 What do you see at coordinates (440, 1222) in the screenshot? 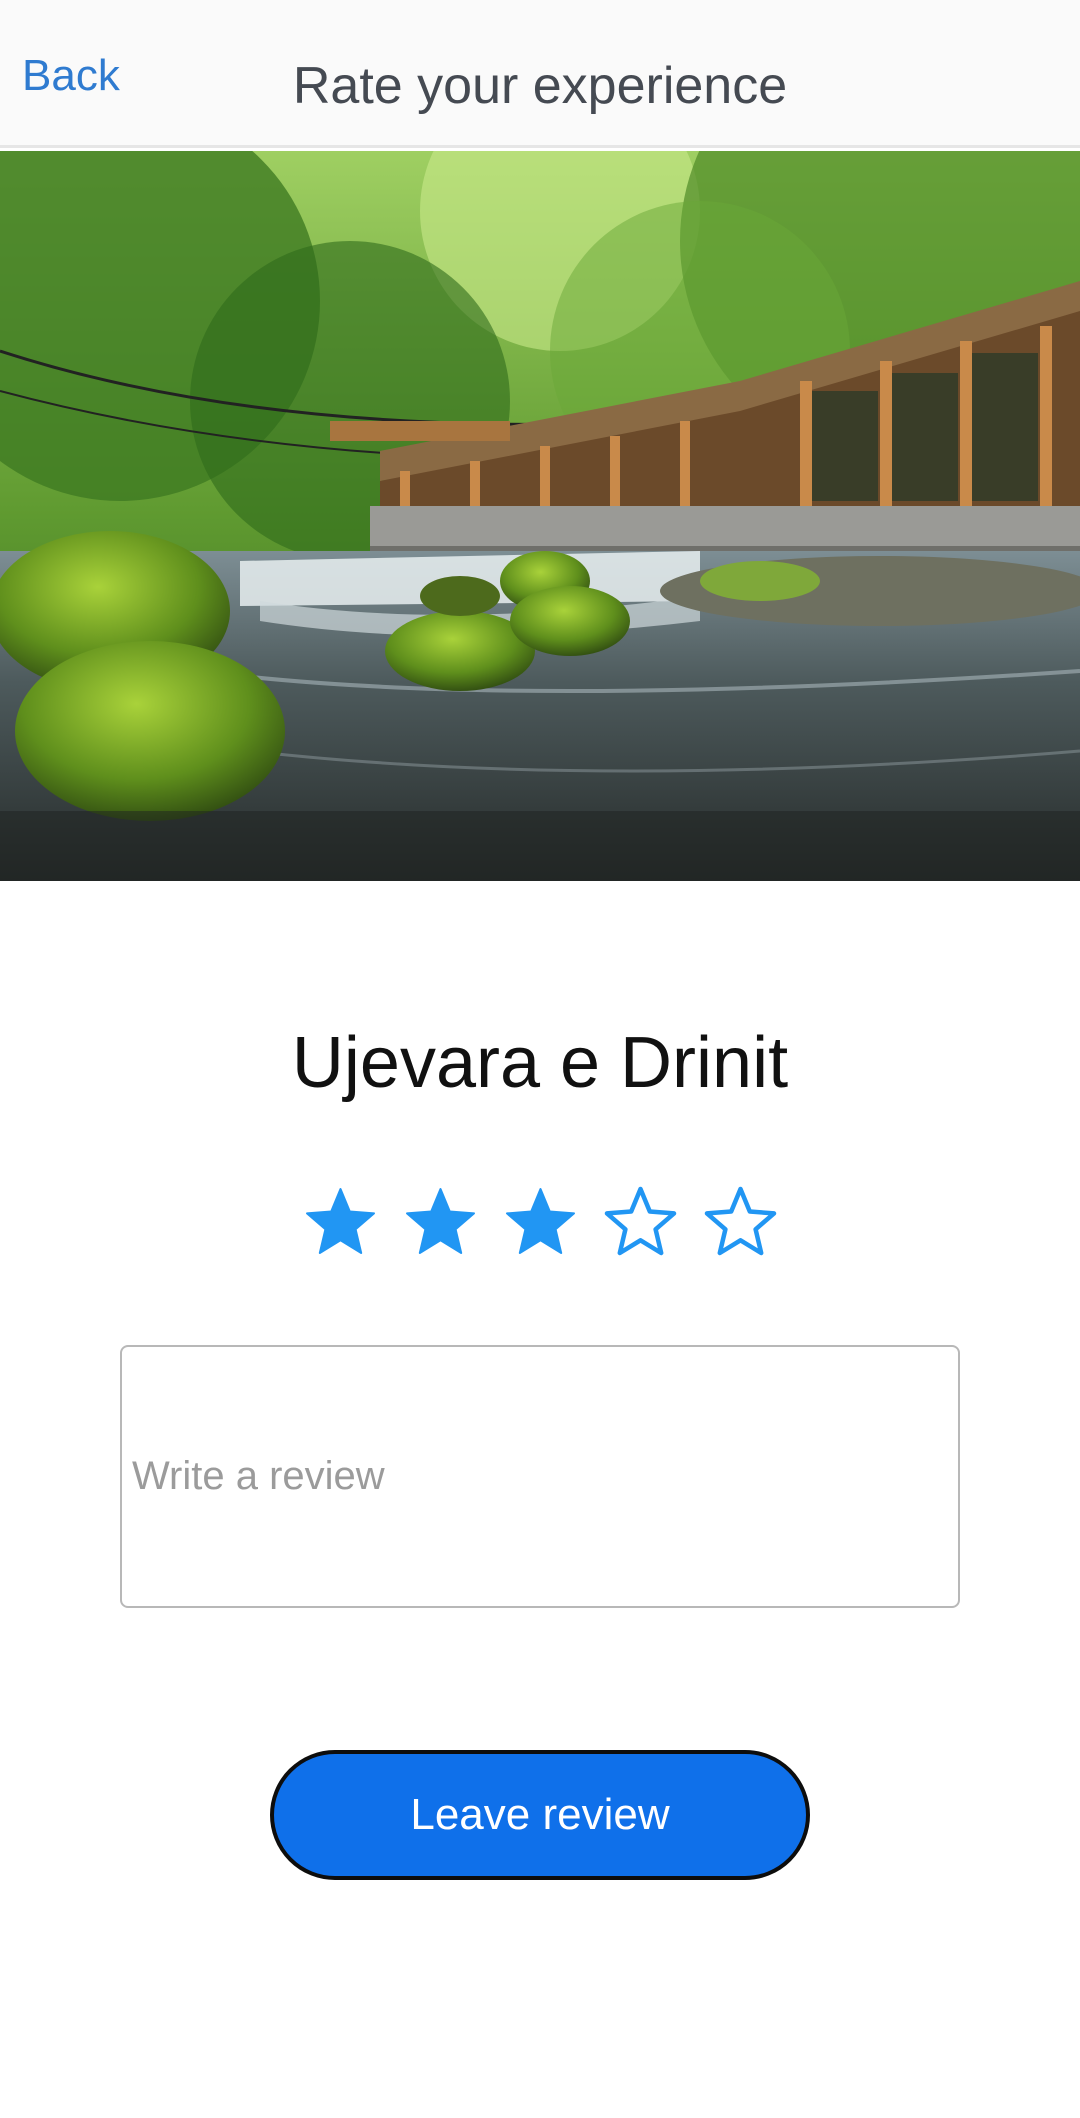
I see `star-2-icon` at bounding box center [440, 1222].